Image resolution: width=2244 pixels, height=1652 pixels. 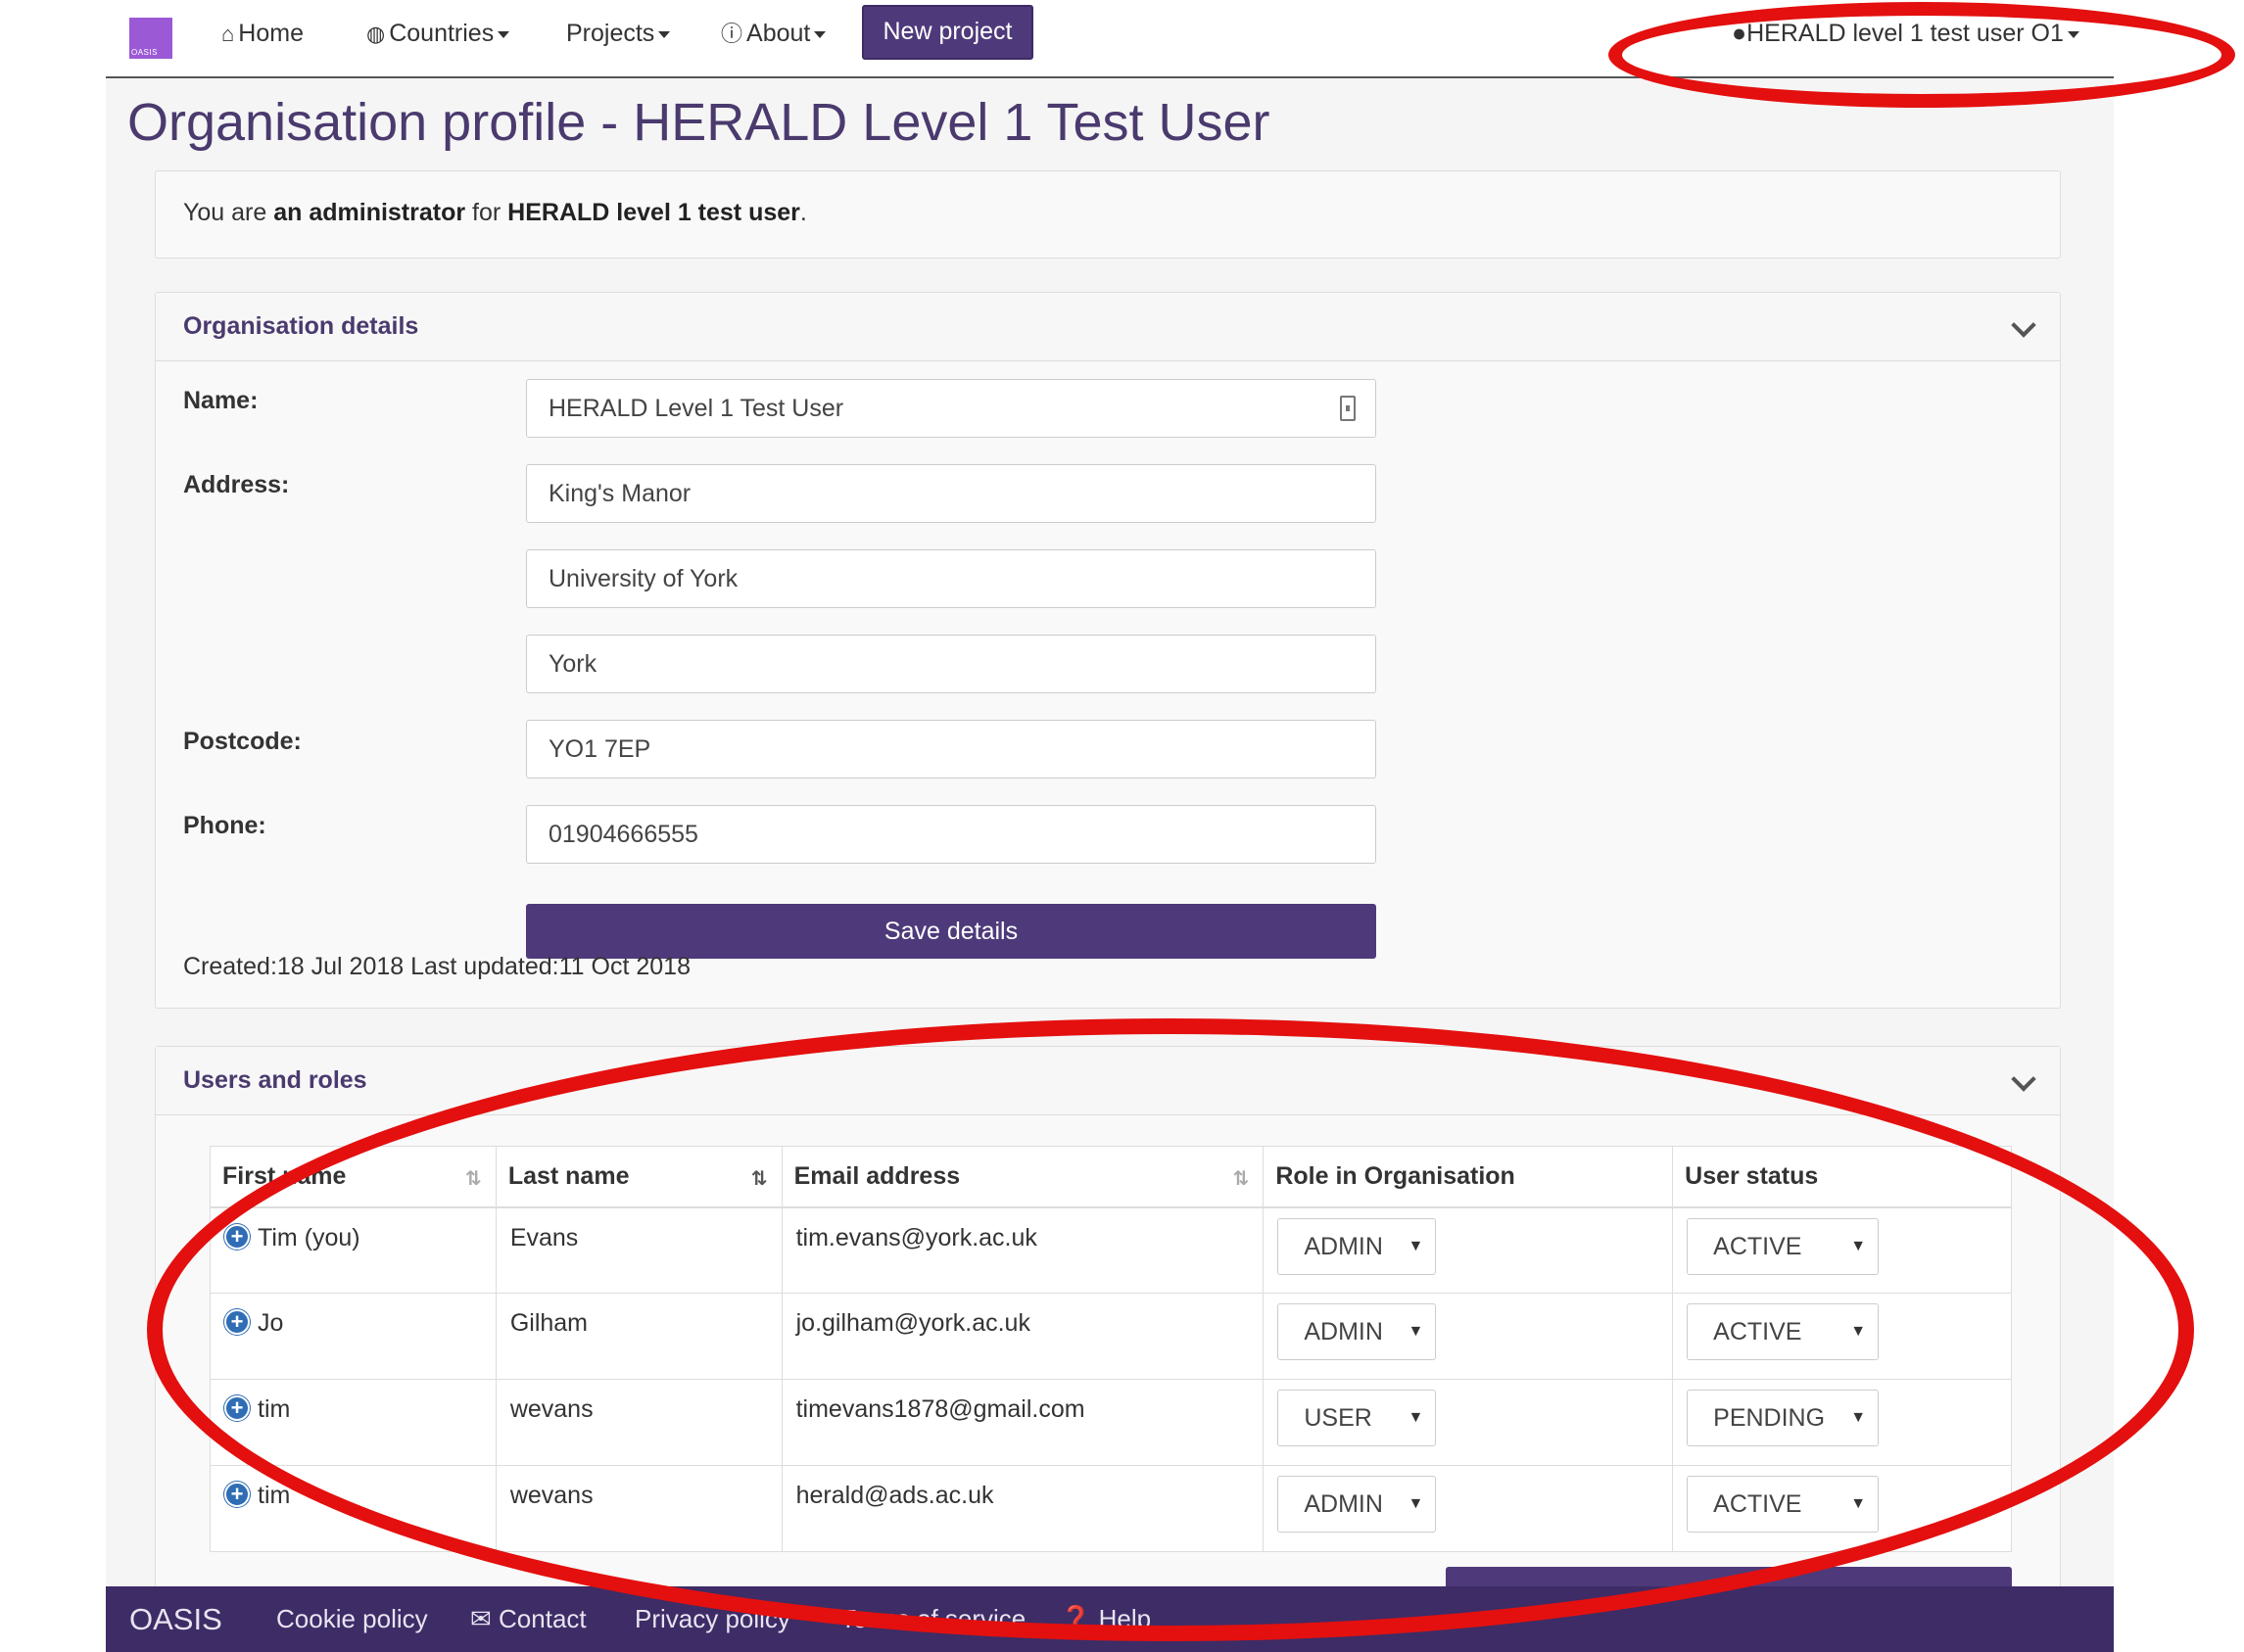 I want to click on footer-contact-label: Contact, so click(x=543, y=1618).